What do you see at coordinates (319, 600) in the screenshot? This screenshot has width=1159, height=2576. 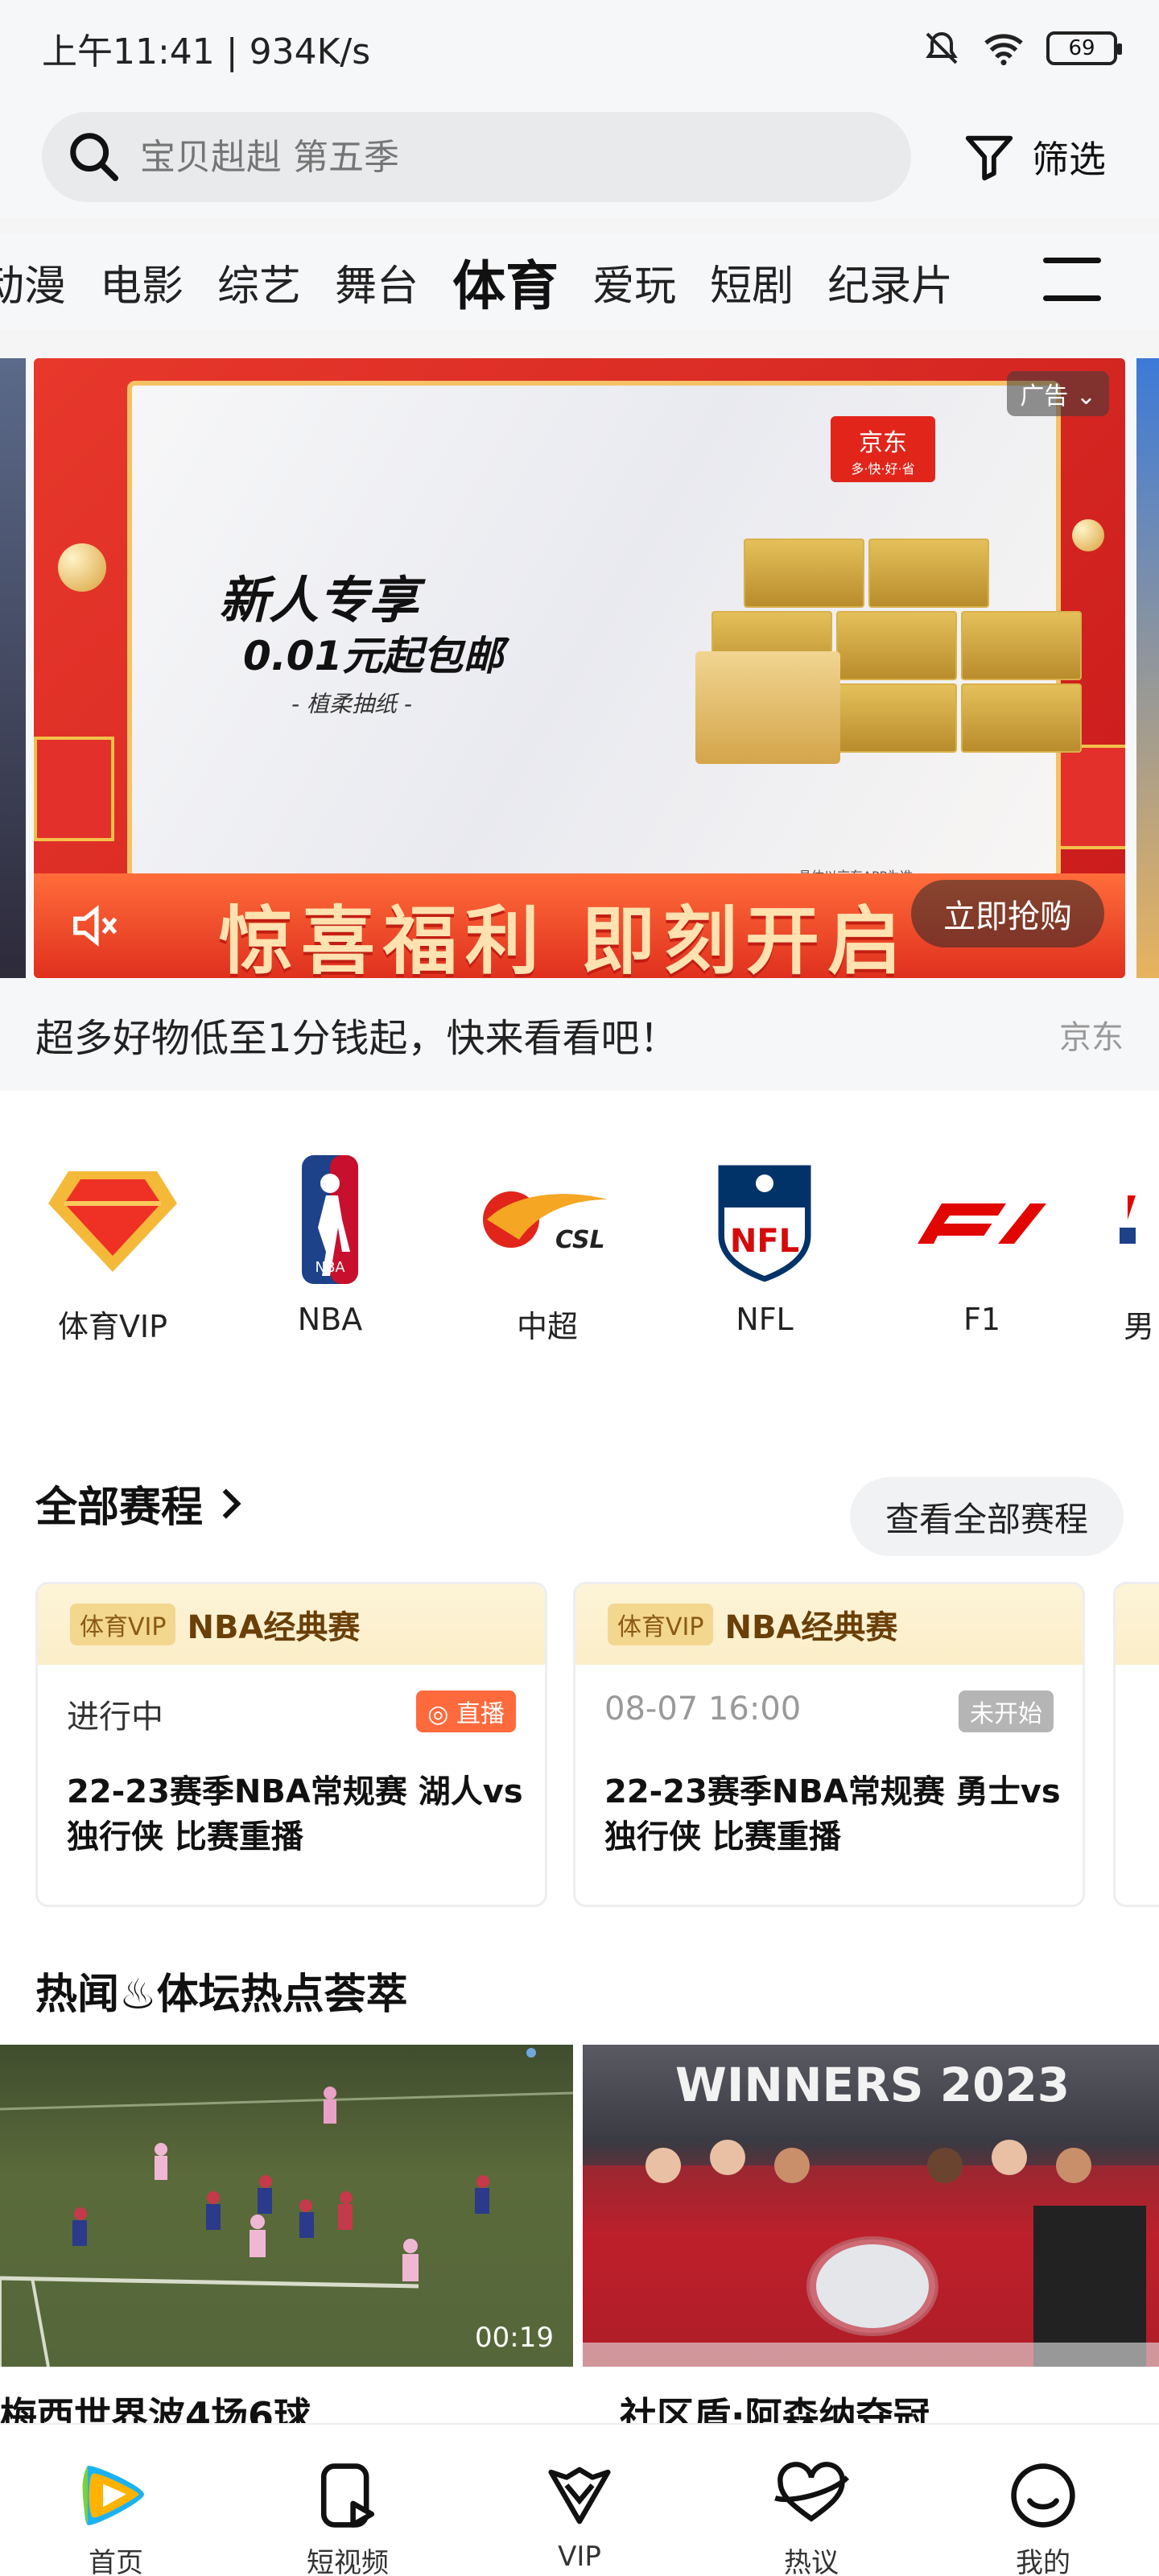 I see `promo-headline: 新人专享` at bounding box center [319, 600].